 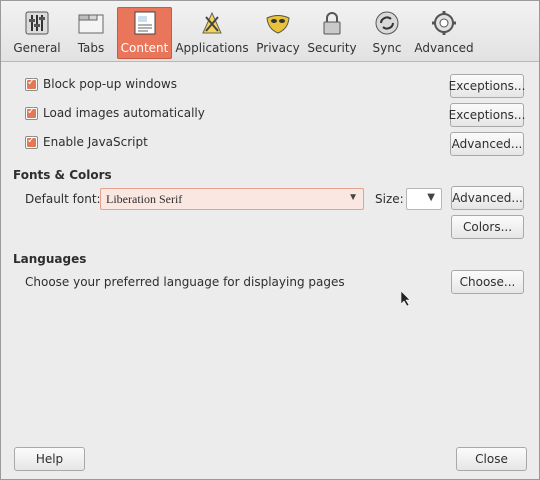 What do you see at coordinates (389, 199) in the screenshot?
I see `size-label: Size:` at bounding box center [389, 199].